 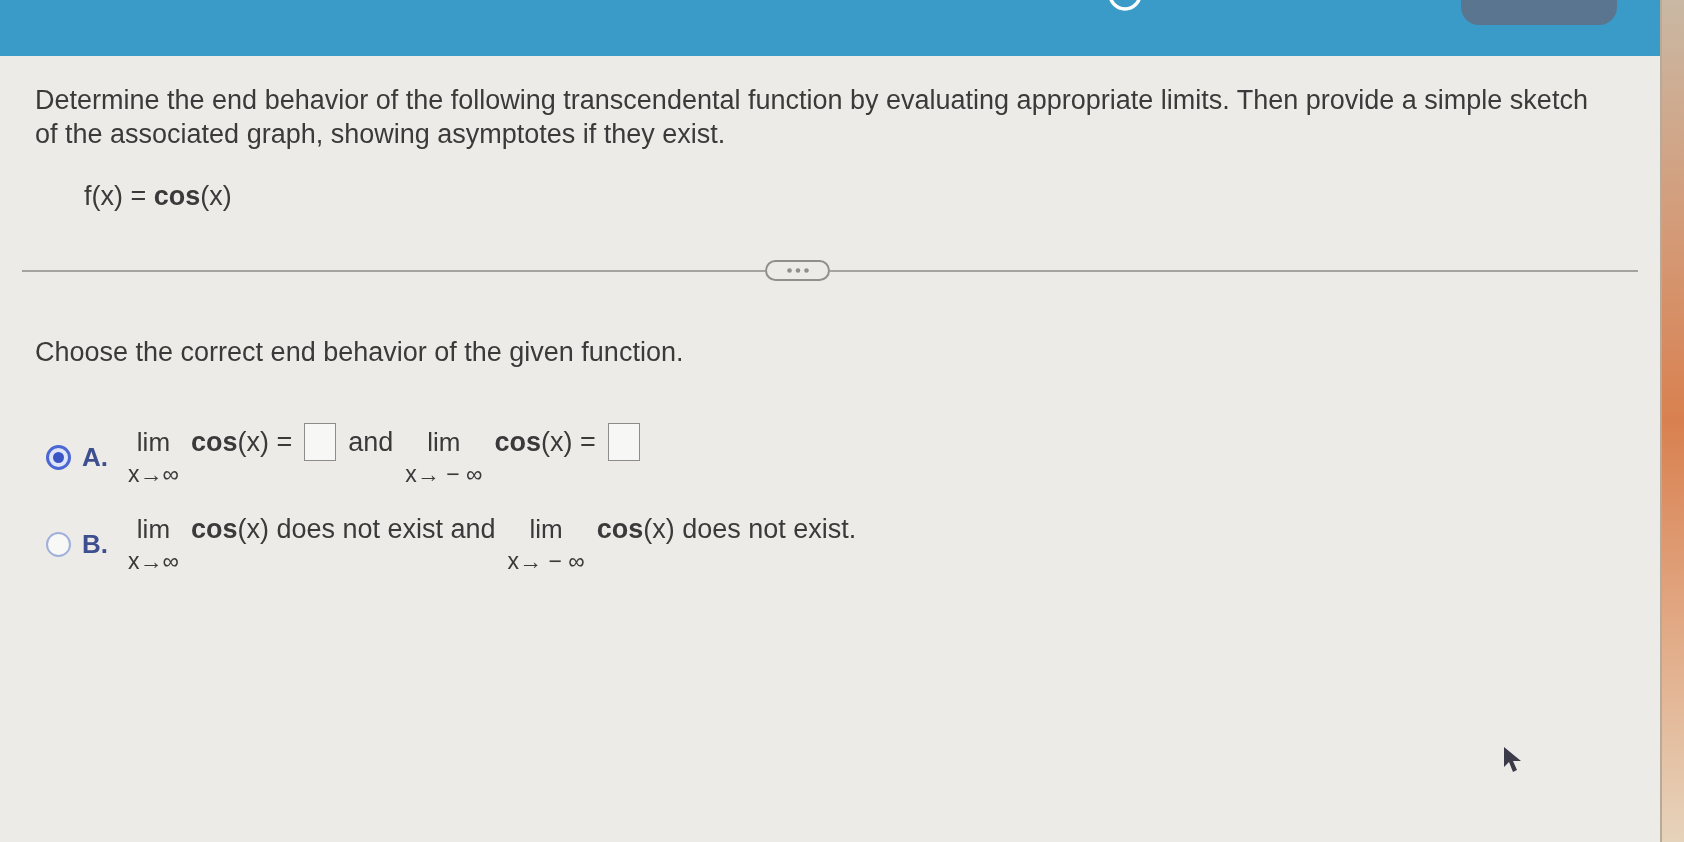 What do you see at coordinates (1125, 6) in the screenshot?
I see `ring-icon` at bounding box center [1125, 6].